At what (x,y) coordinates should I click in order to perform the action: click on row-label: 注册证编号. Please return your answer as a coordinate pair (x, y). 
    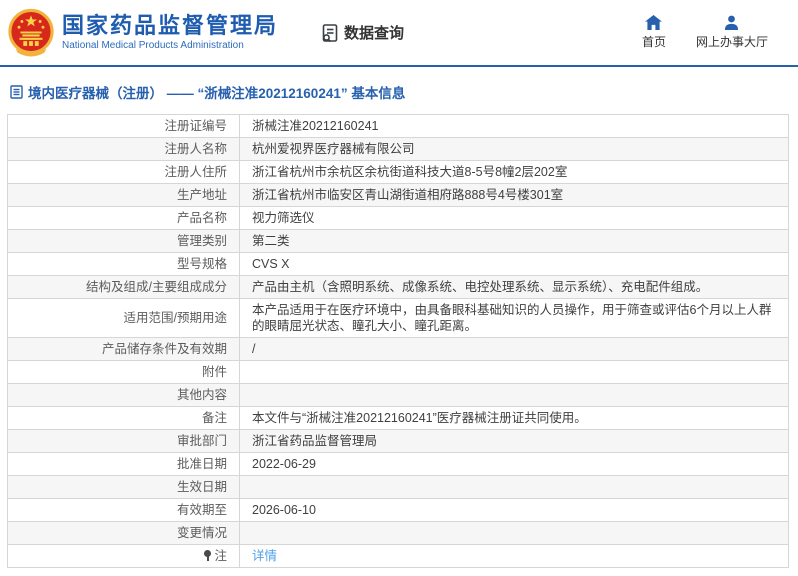
    Looking at the image, I should click on (123, 126).